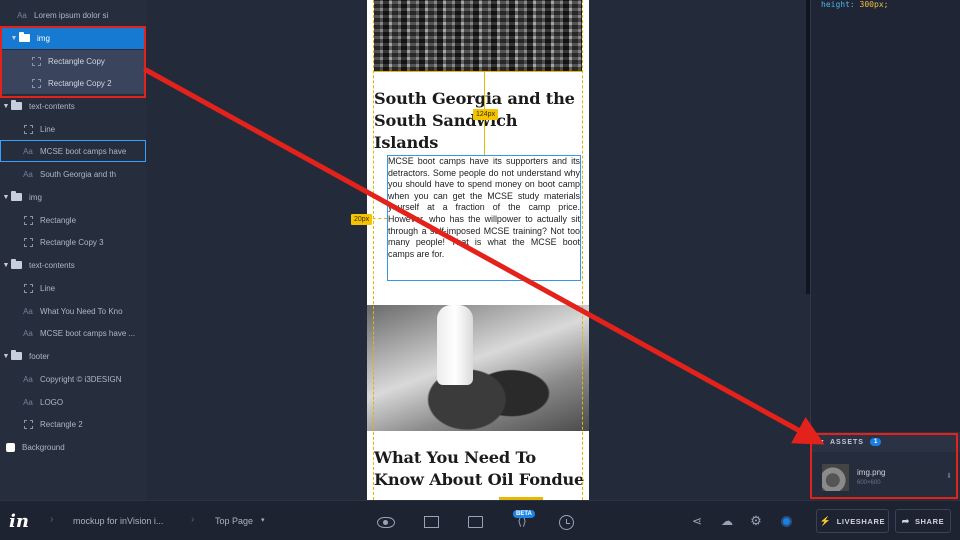  I want to click on layer-label: Background, so click(43, 447).